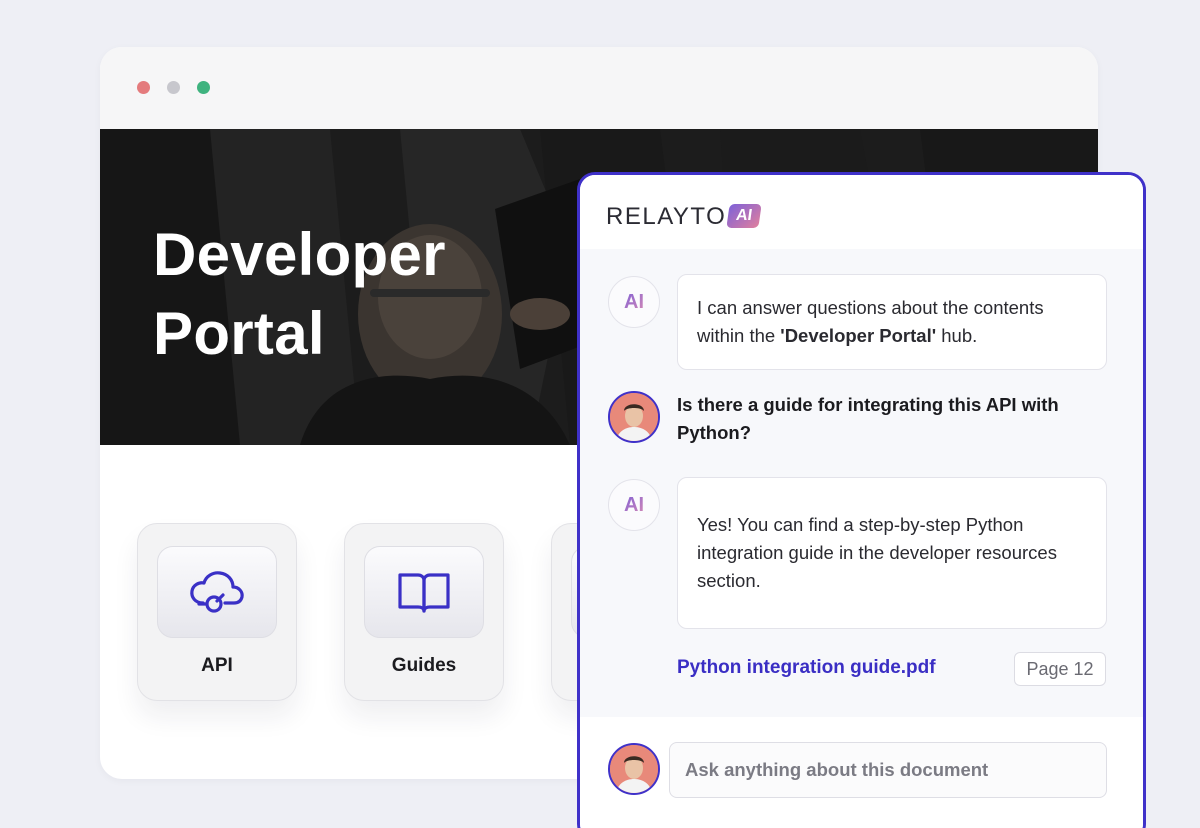  What do you see at coordinates (666, 216) in the screenshot?
I see `brand-logo-text: RELAYTO` at bounding box center [666, 216].